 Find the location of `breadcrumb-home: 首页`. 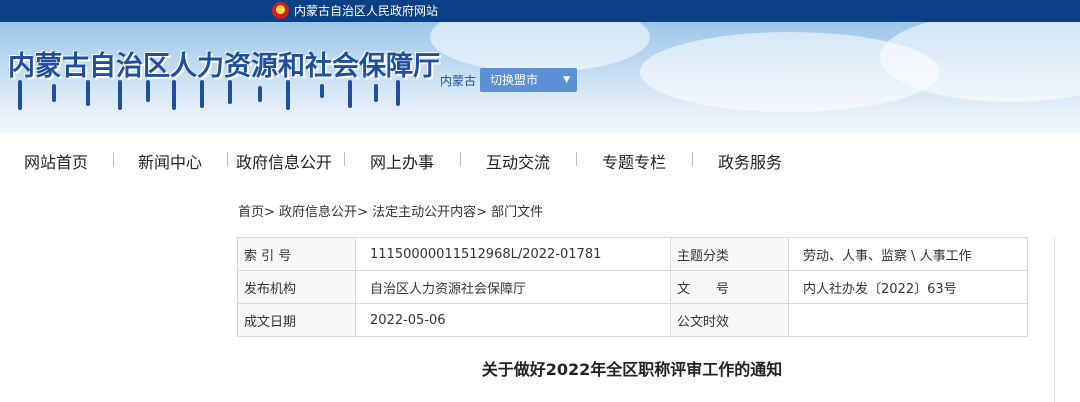

breadcrumb-home: 首页 is located at coordinates (251, 212).